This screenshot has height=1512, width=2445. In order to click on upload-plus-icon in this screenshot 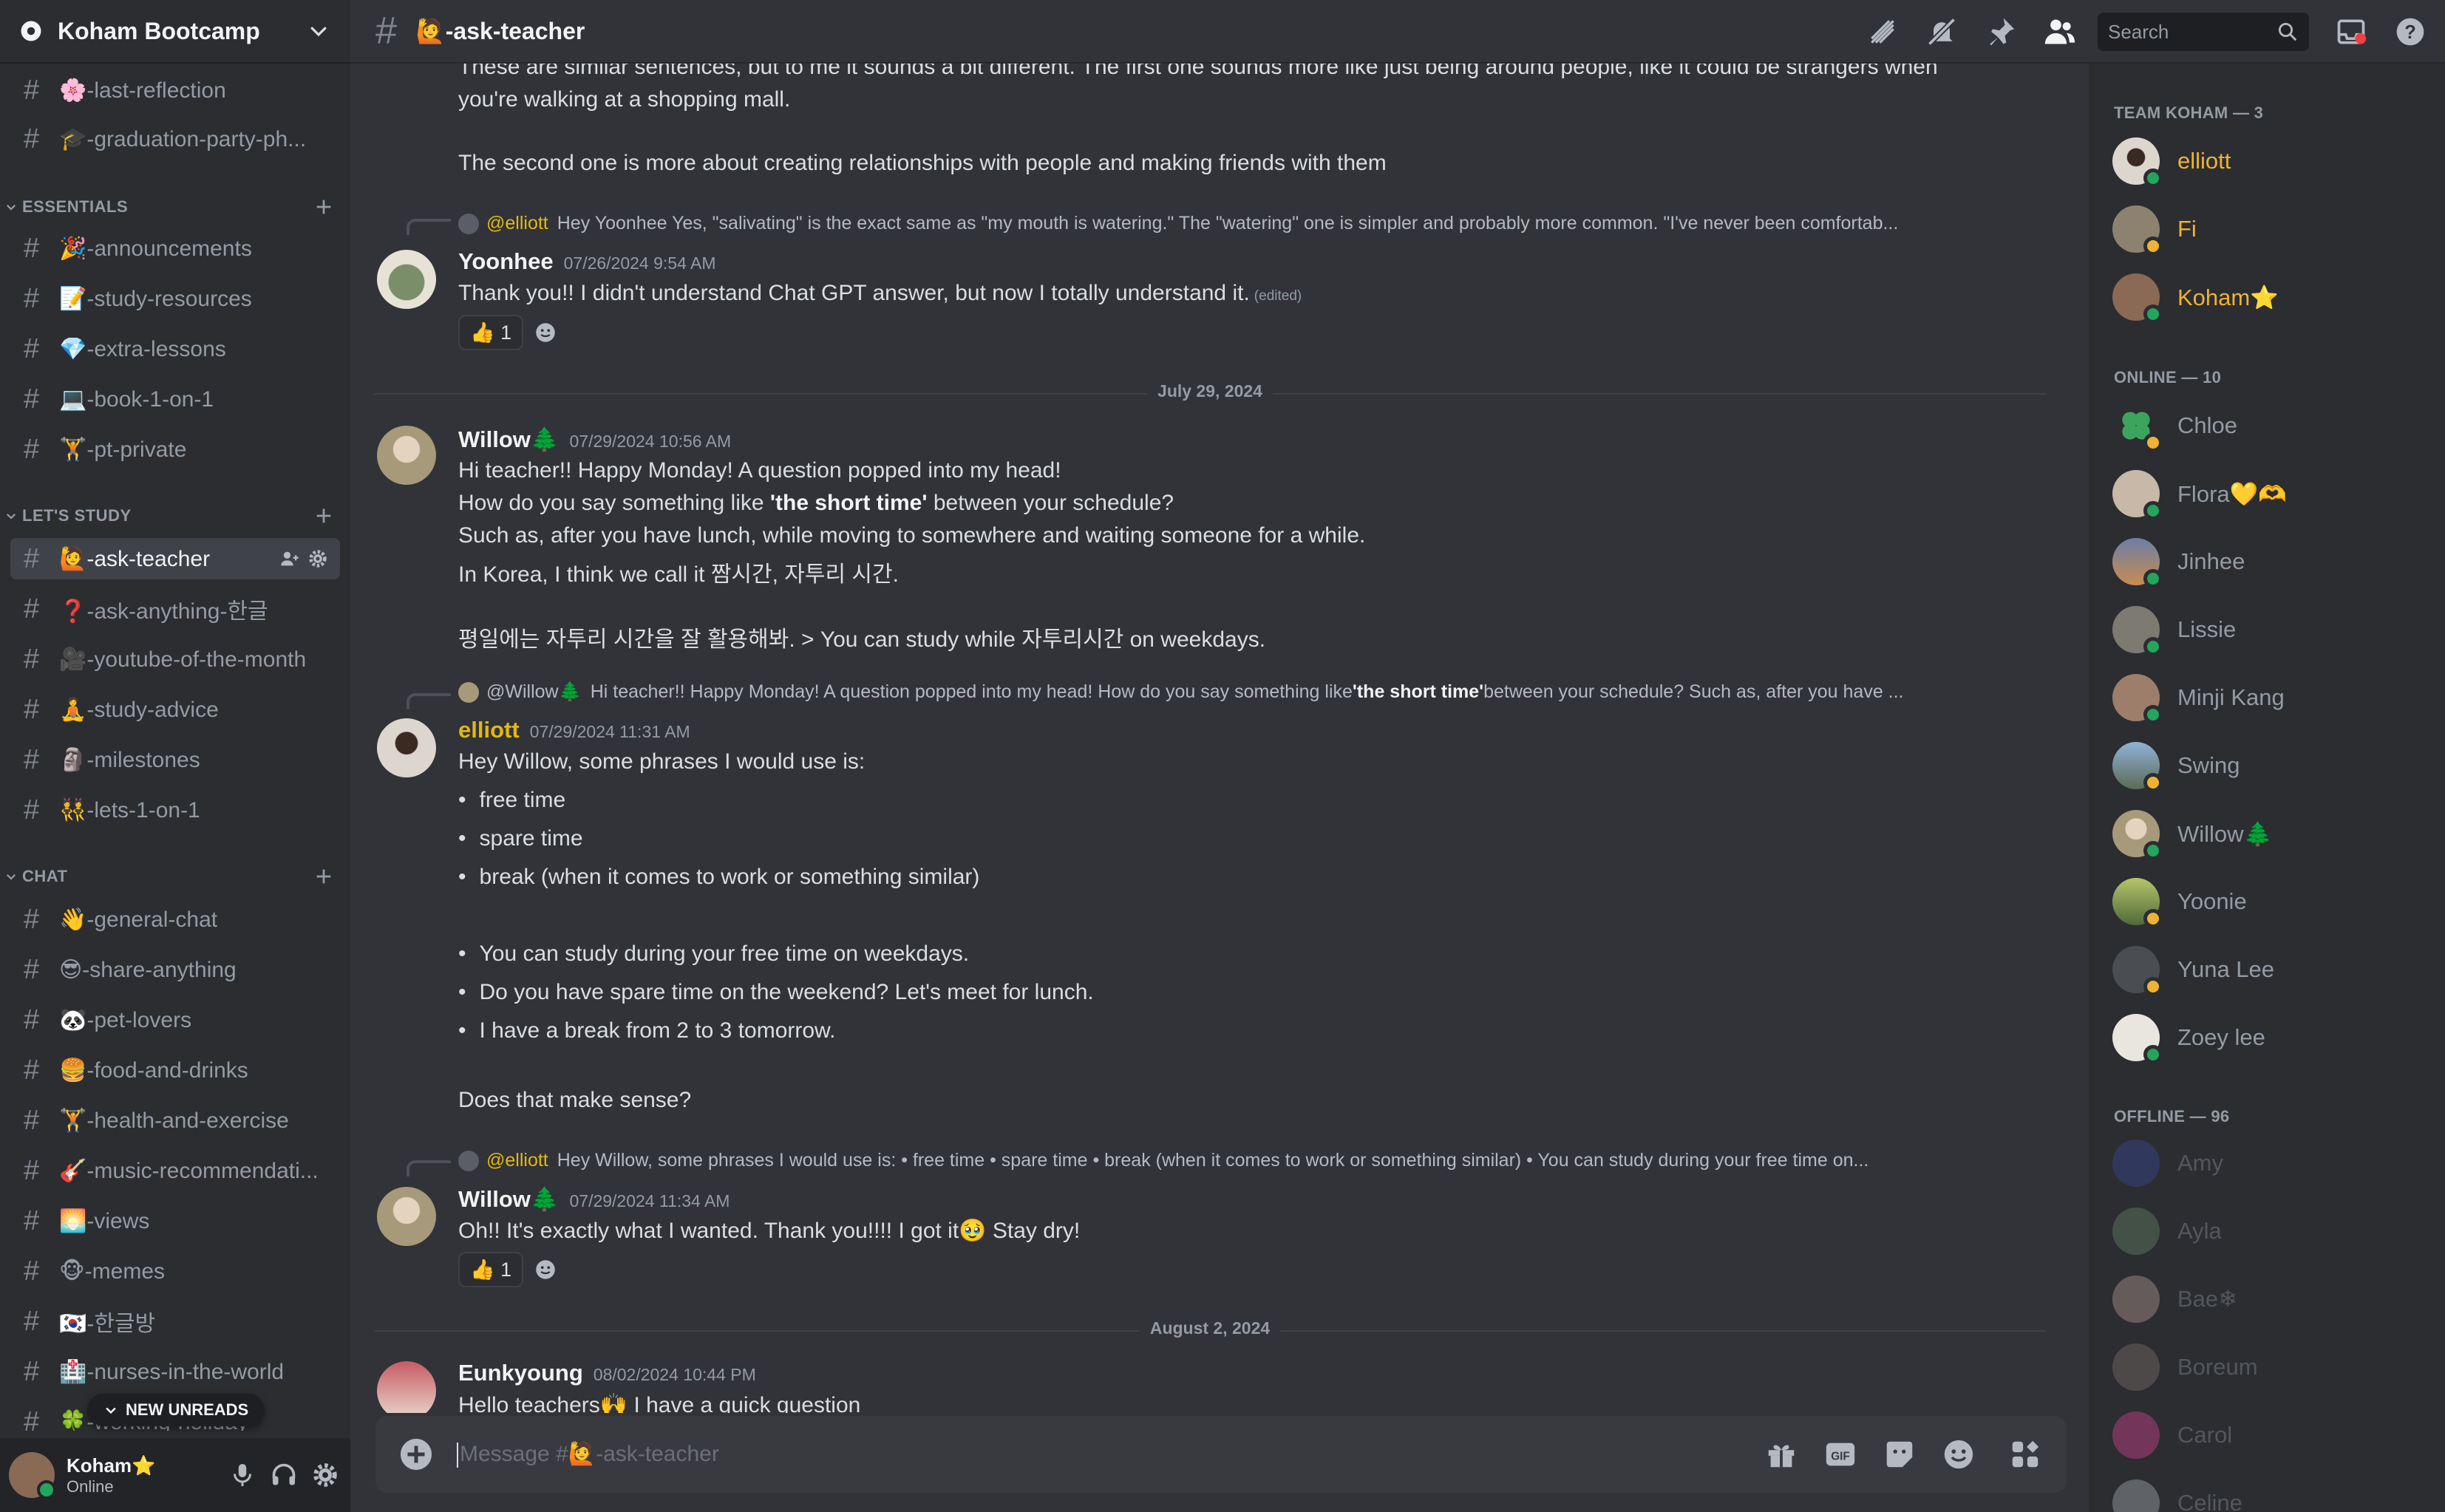, I will do `click(416, 1454)`.